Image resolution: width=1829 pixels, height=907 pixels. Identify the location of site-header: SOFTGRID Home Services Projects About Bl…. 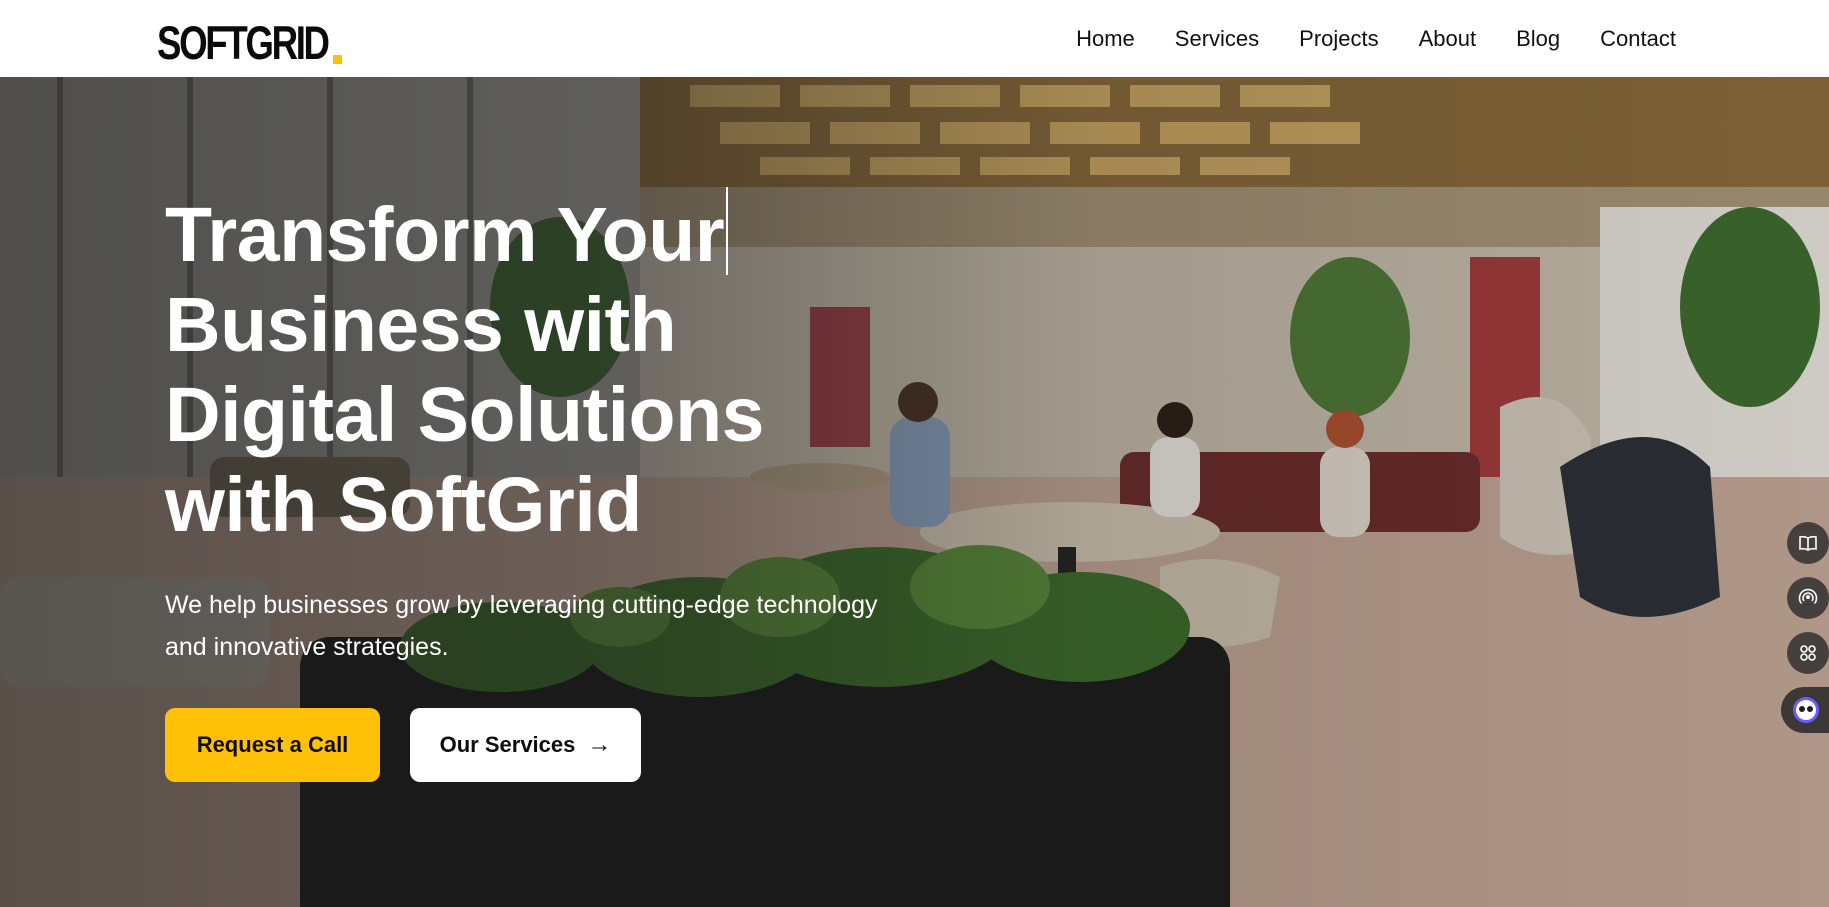
(914, 38).